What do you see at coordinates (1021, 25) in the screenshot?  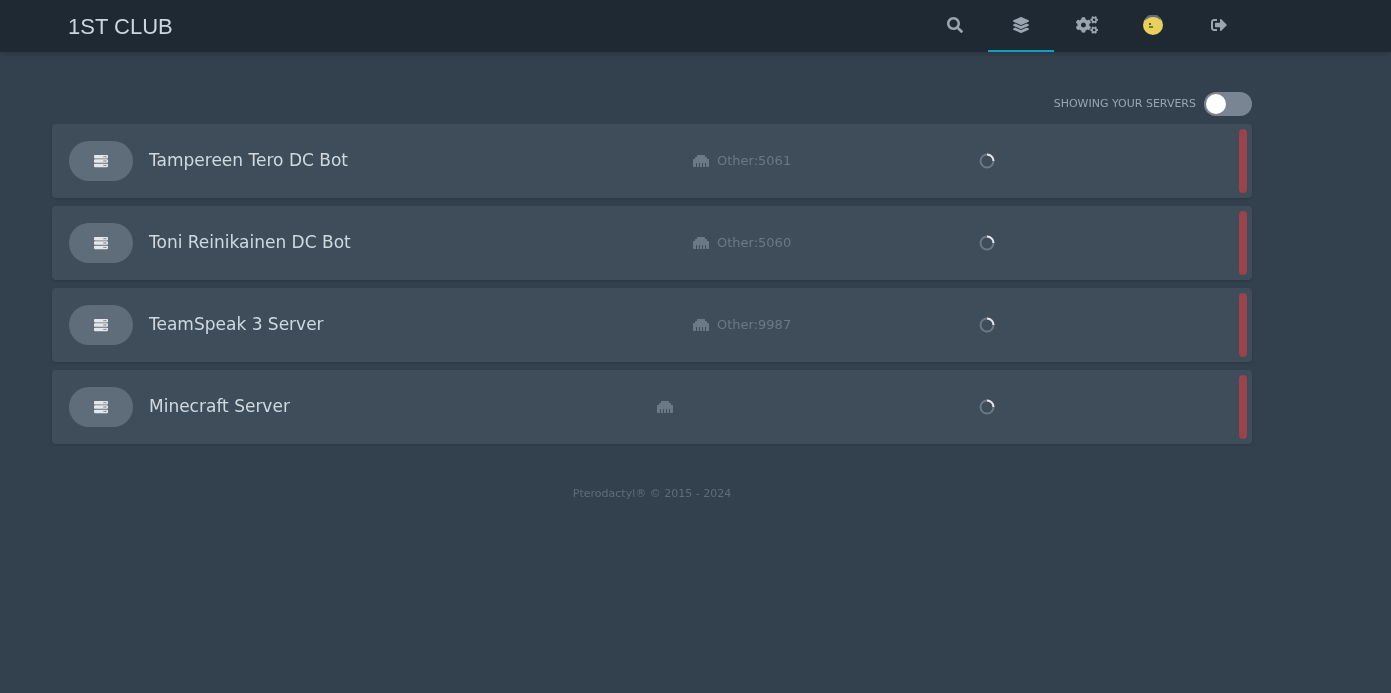 I see `layers-icon` at bounding box center [1021, 25].